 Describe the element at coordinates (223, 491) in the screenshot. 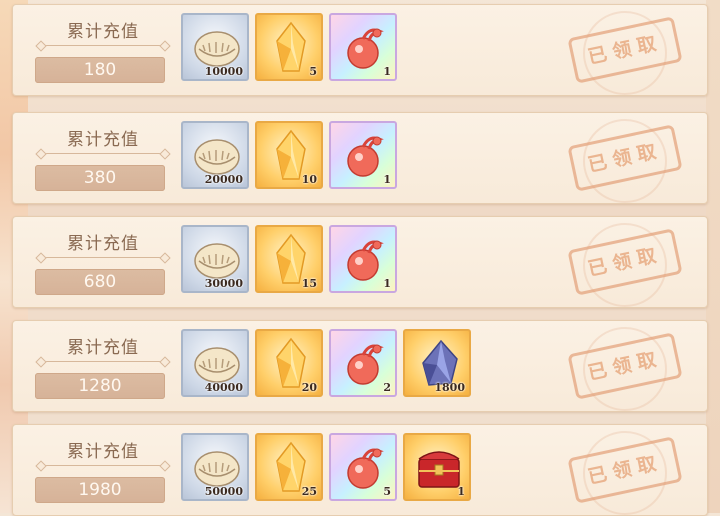

I see `item-quantity: 50000` at that location.